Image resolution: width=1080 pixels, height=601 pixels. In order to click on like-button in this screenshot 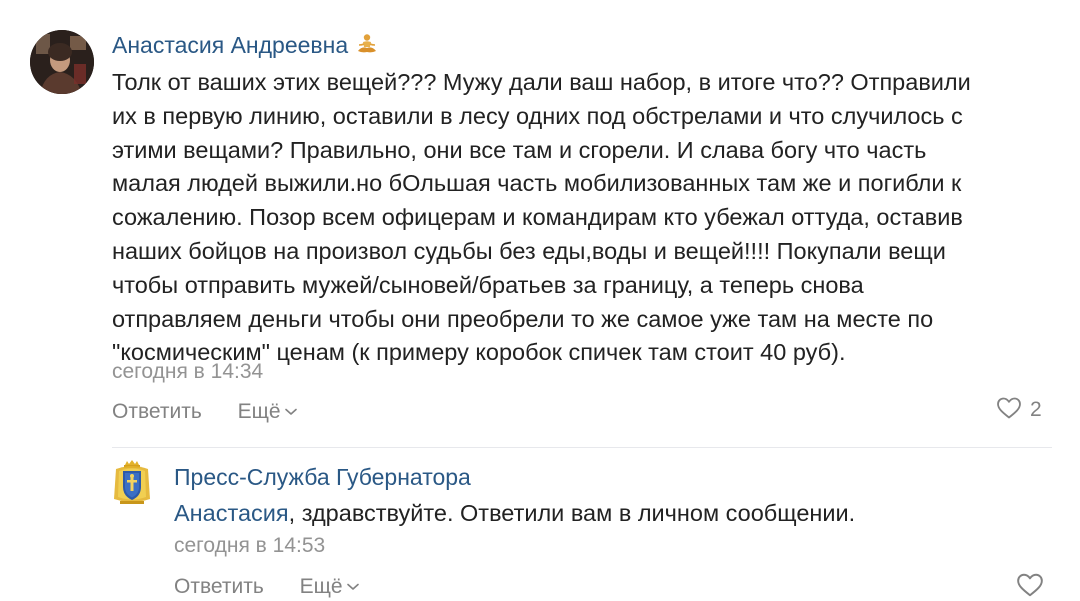, I will do `click(1030, 585)`.